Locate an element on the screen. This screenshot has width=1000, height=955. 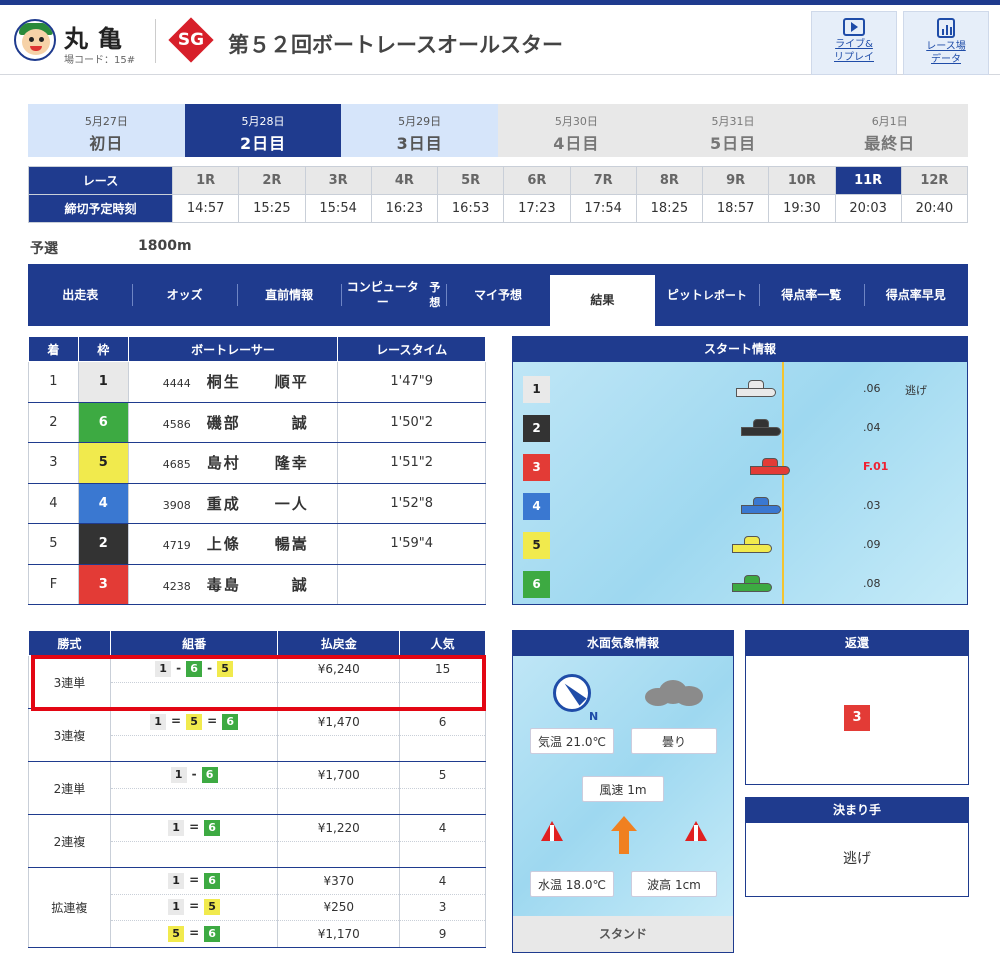
finish-rank: 4 is located at coordinates (53, 503).